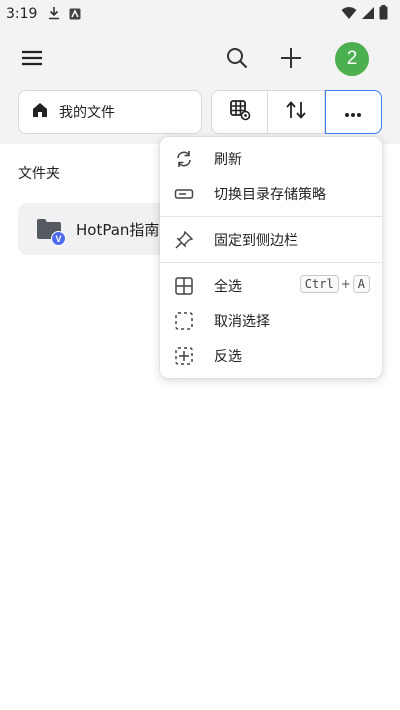 This screenshot has height=710, width=400. What do you see at coordinates (184, 240) in the screenshot?
I see `pin-icon` at bounding box center [184, 240].